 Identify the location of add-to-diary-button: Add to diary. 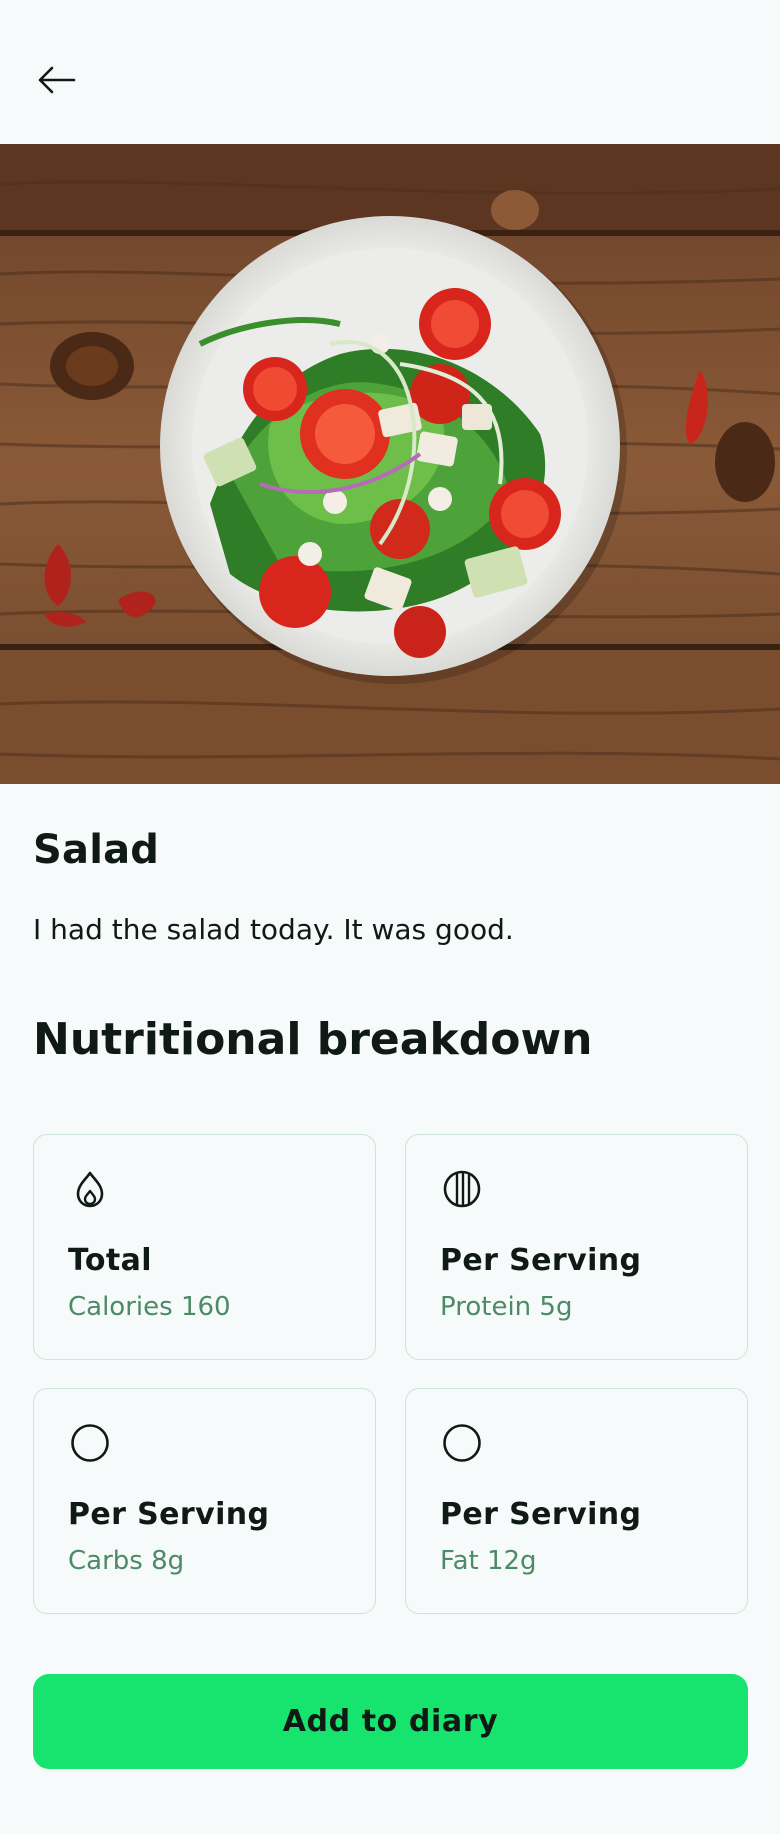
(390, 1721).